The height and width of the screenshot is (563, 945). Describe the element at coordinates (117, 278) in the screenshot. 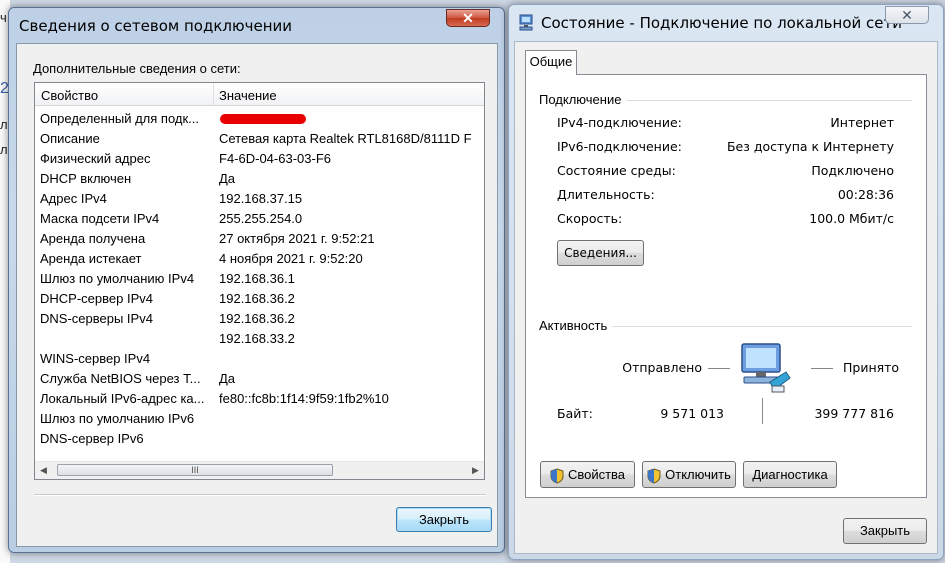

I see `property-cell: Шлюз по умолчанию IPv4` at that location.